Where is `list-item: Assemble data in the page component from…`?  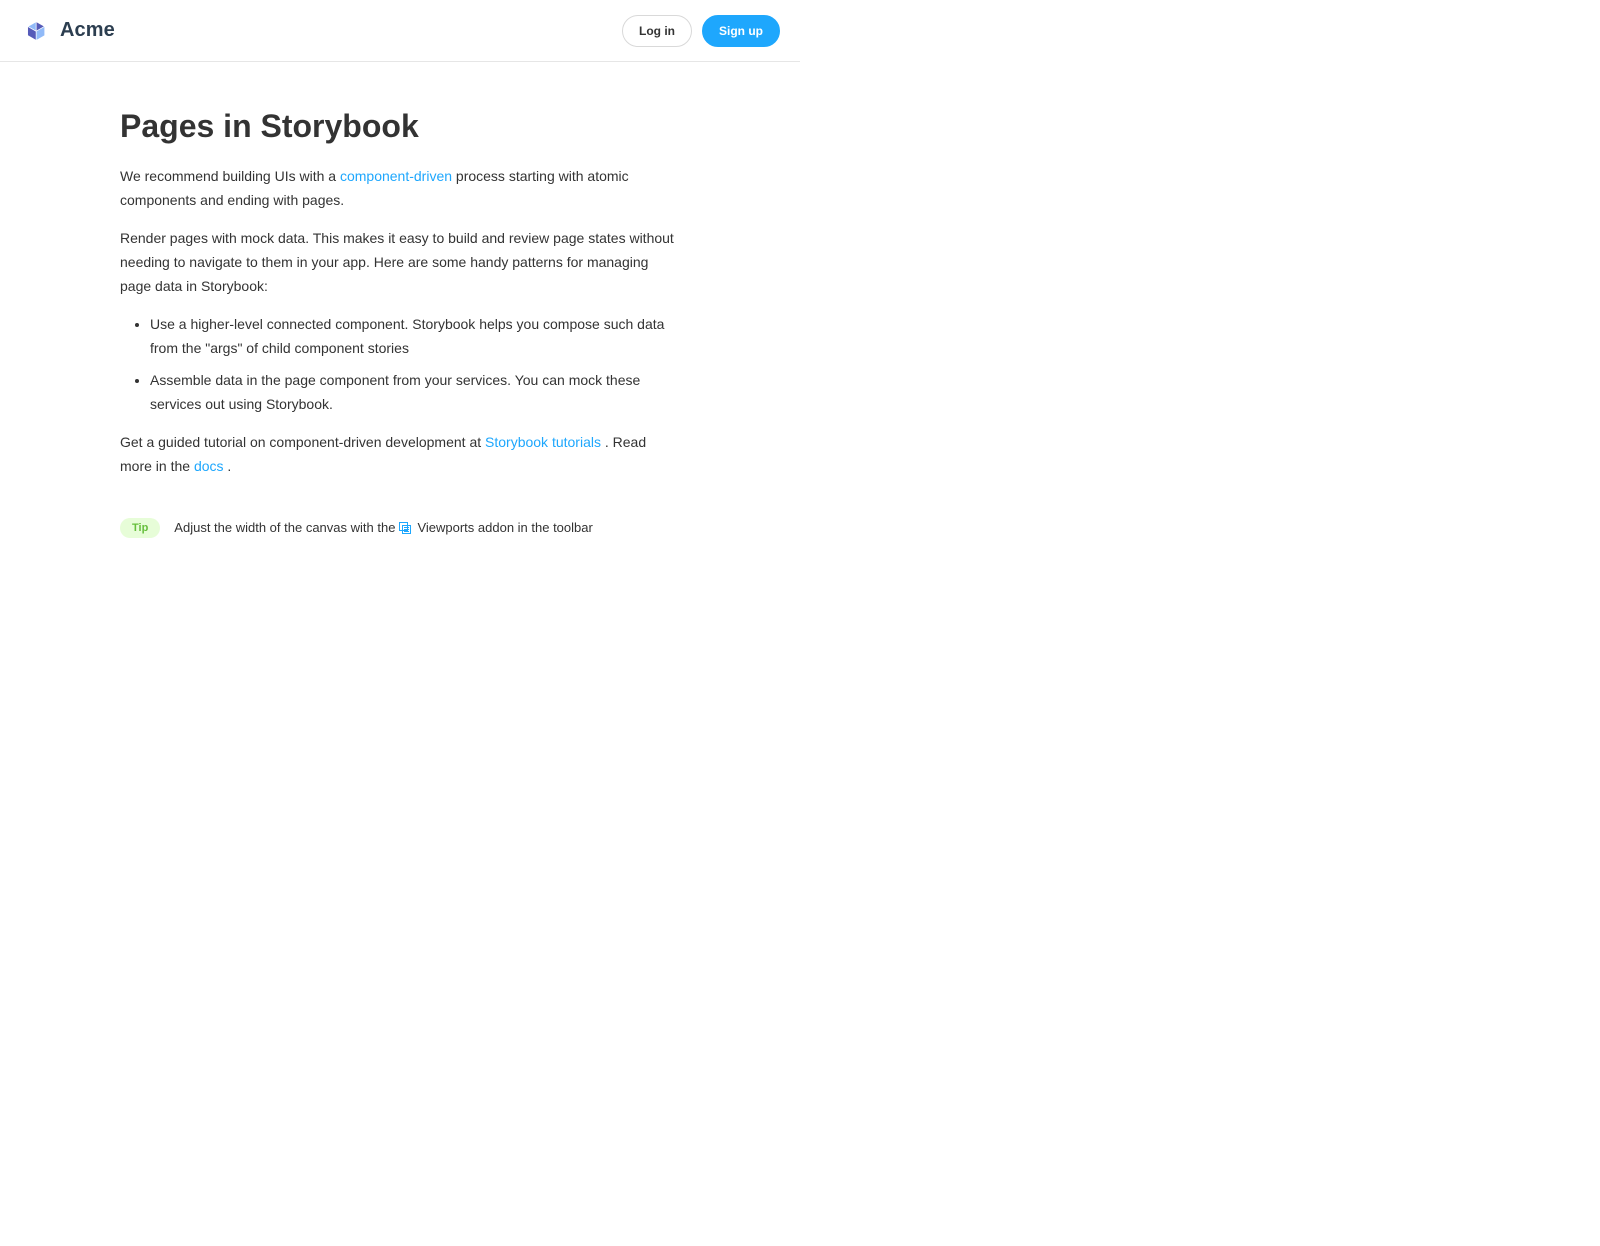
list-item: Assemble data in the page component from… is located at coordinates (415, 392).